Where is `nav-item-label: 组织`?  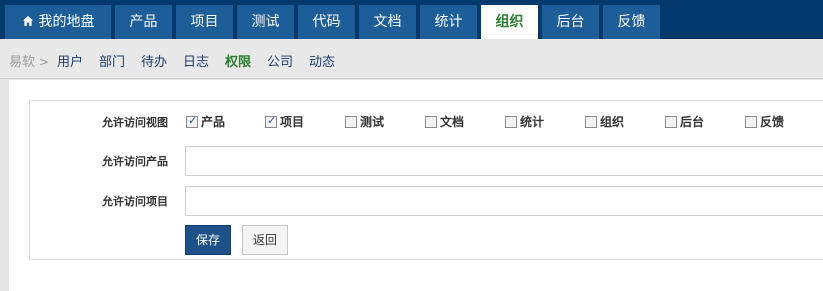 nav-item-label: 组织 is located at coordinates (509, 22).